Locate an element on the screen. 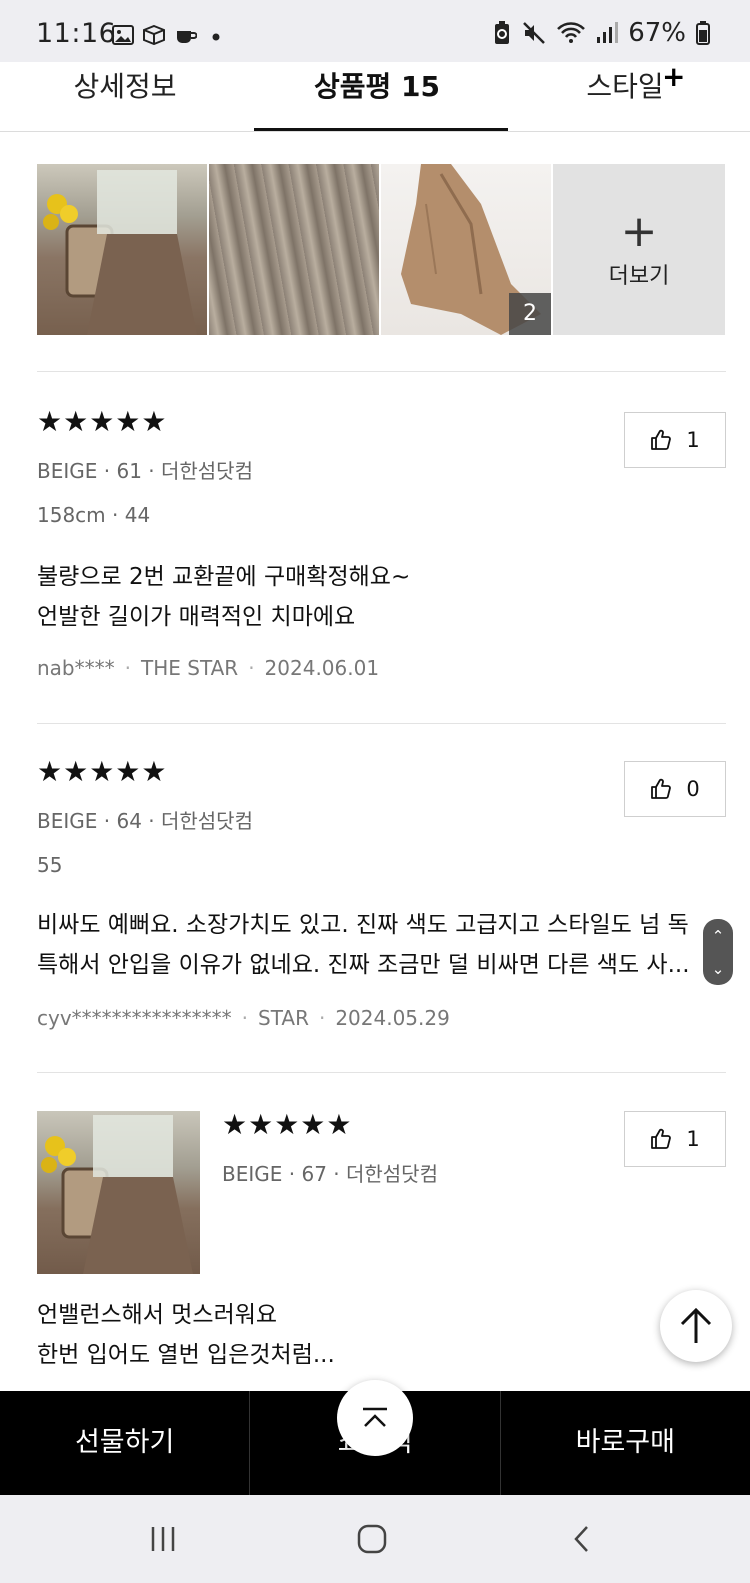 Image resolution: width=750 pixels, height=1583 pixels. coffee-icon is located at coordinates (187, 37).